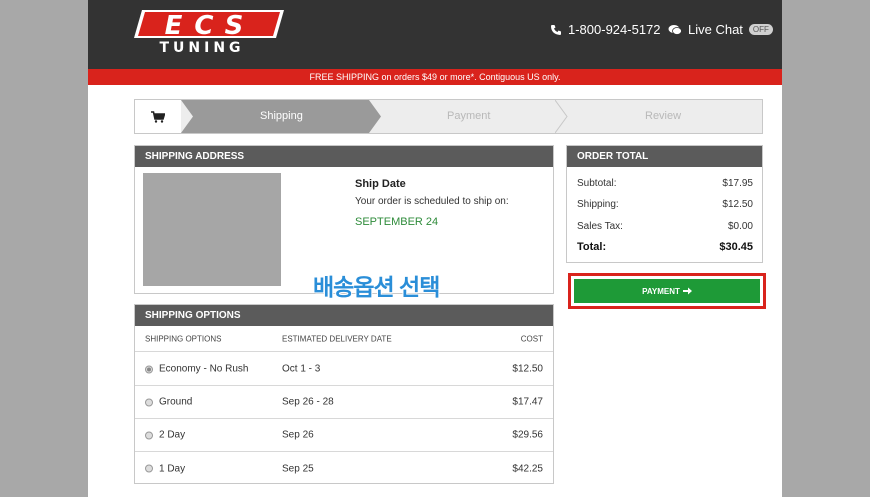  I want to click on option-cost: $12.50, so click(527, 369).